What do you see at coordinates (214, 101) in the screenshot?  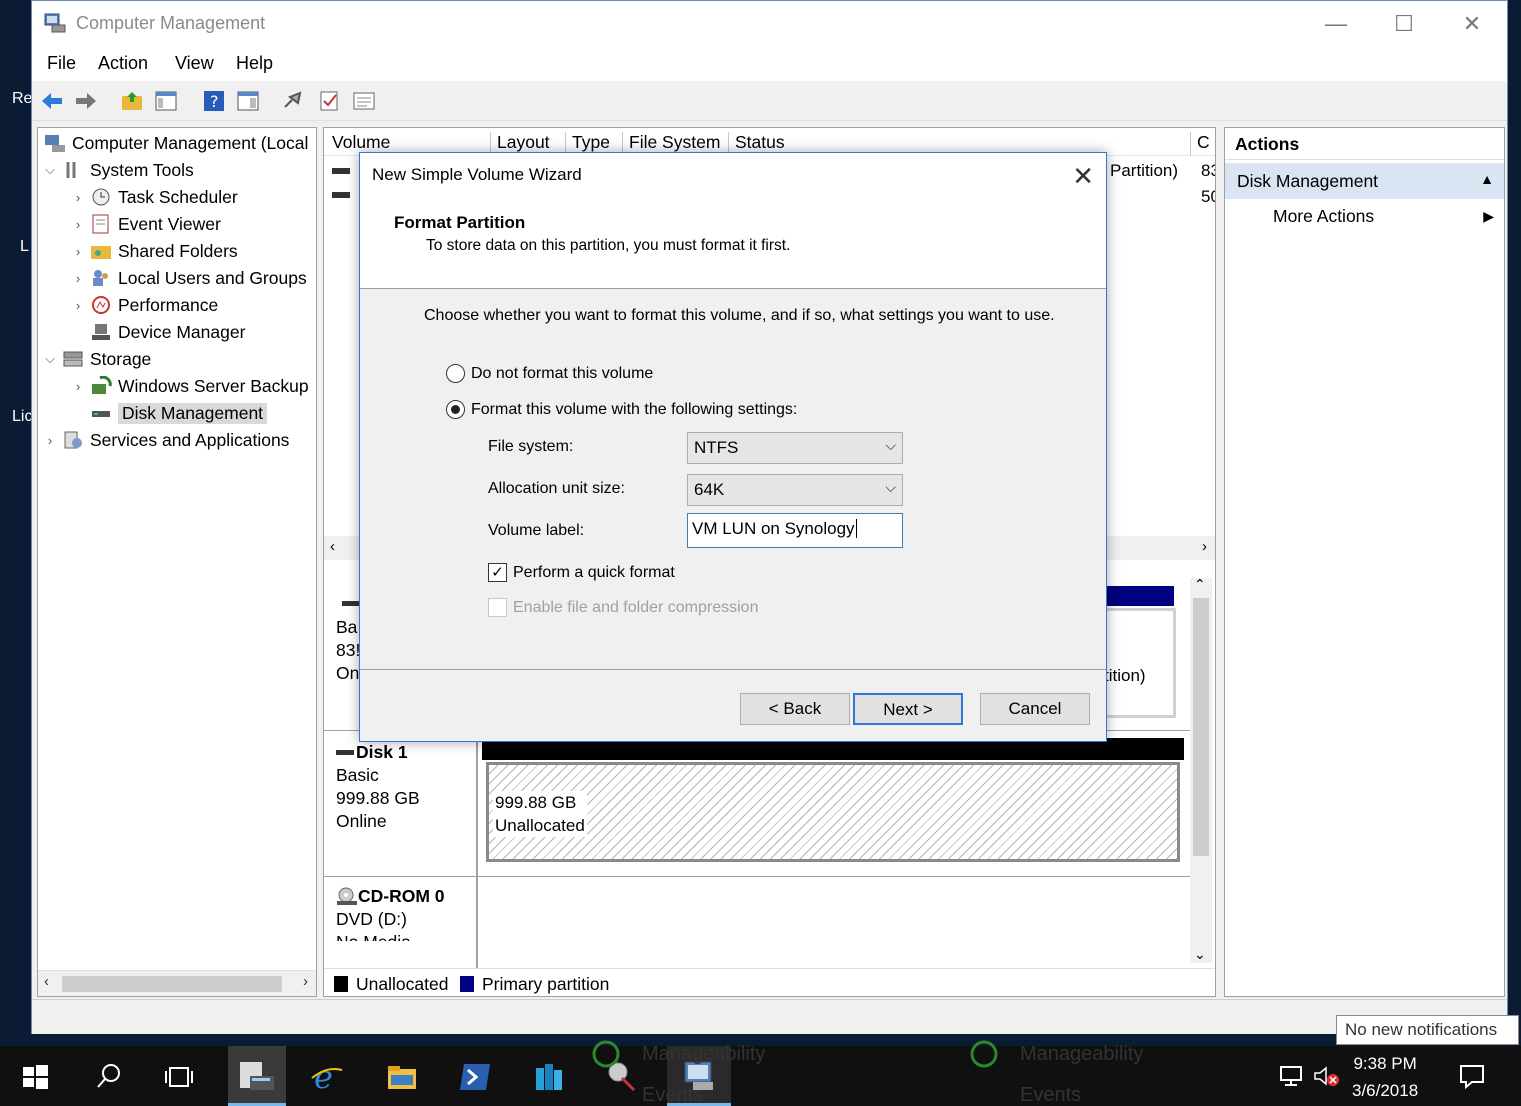 I see `help-icon: ?` at bounding box center [214, 101].